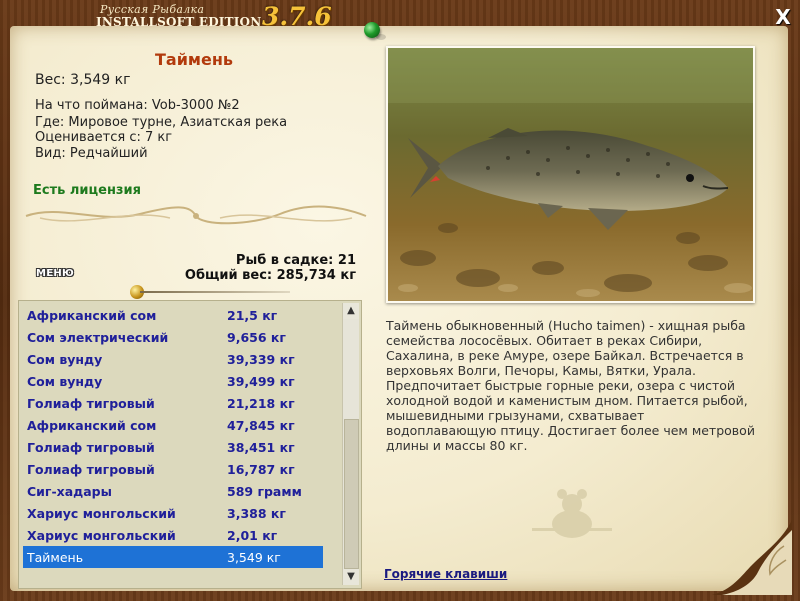 The height and width of the screenshot is (601, 800). I want to click on list-scrollbar: ▲ ▼, so click(350, 444).